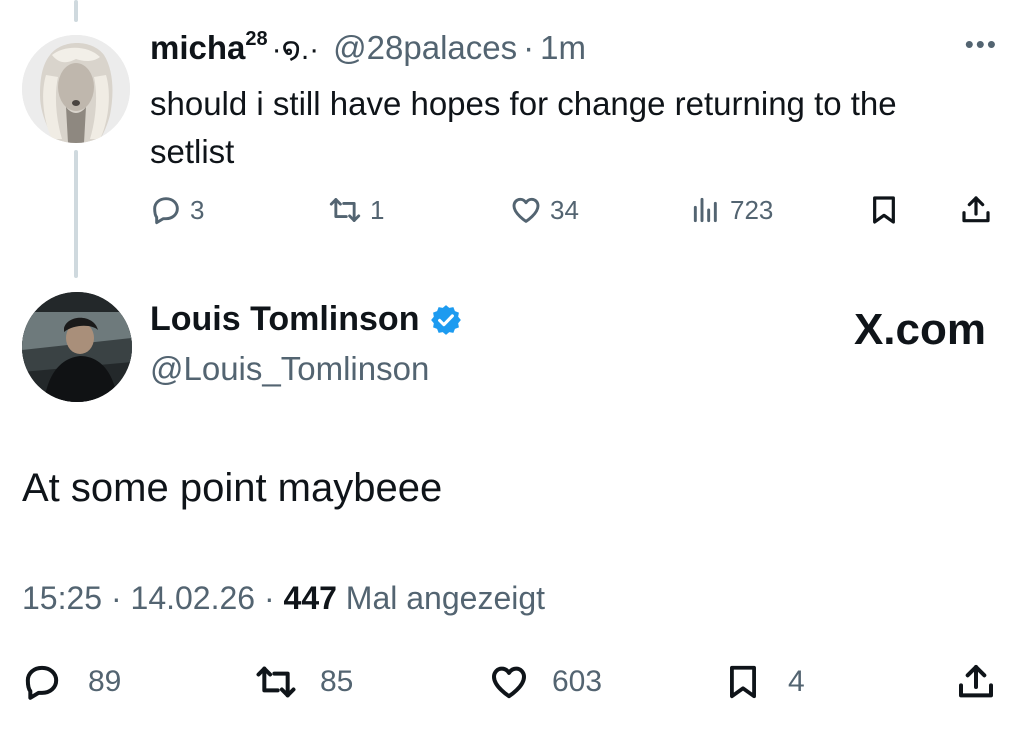 The height and width of the screenshot is (752, 1024). I want to click on like-count: 34, so click(564, 209).